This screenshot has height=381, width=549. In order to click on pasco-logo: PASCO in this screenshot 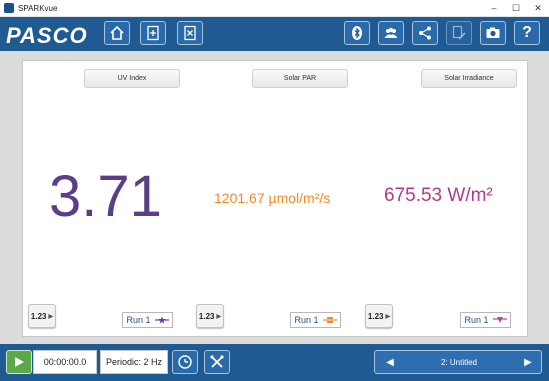, I will do `click(47, 35)`.